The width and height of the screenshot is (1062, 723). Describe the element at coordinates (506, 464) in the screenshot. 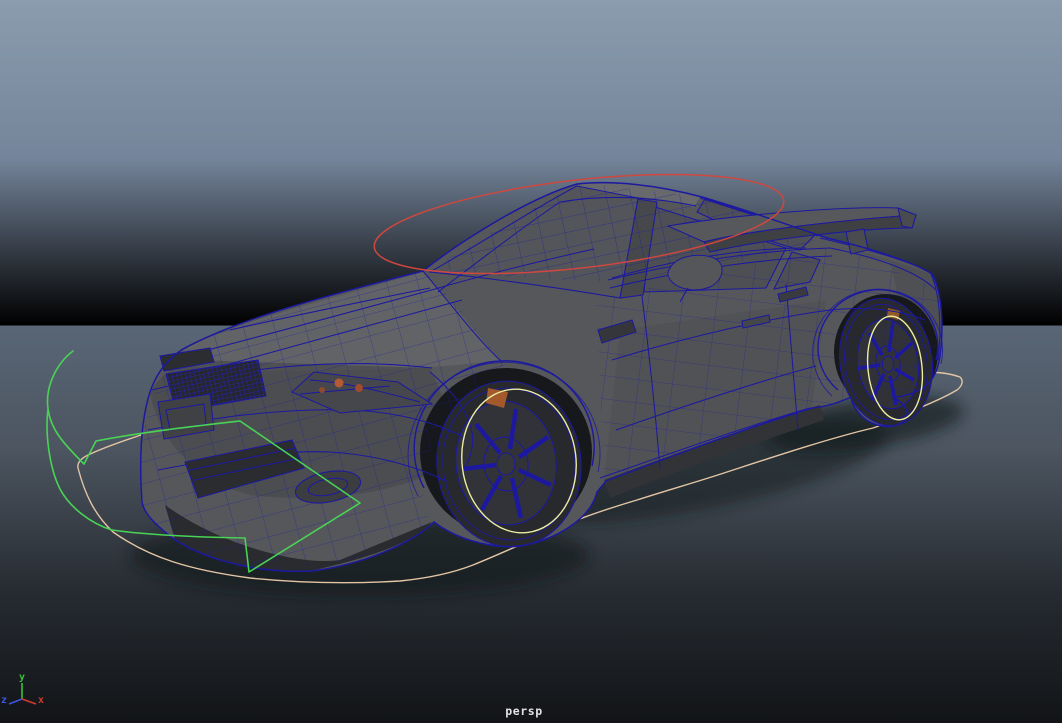

I see `front-hub` at that location.